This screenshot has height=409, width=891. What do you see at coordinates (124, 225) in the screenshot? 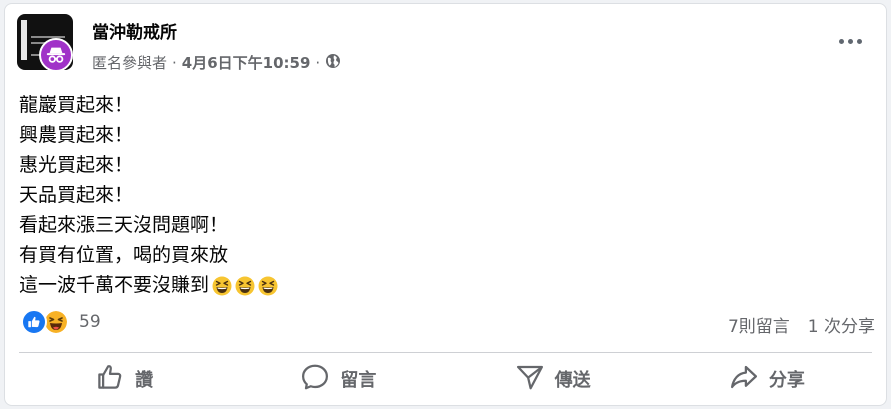
I see `post-line: 看起來漲三天沒問題啊！` at bounding box center [124, 225].